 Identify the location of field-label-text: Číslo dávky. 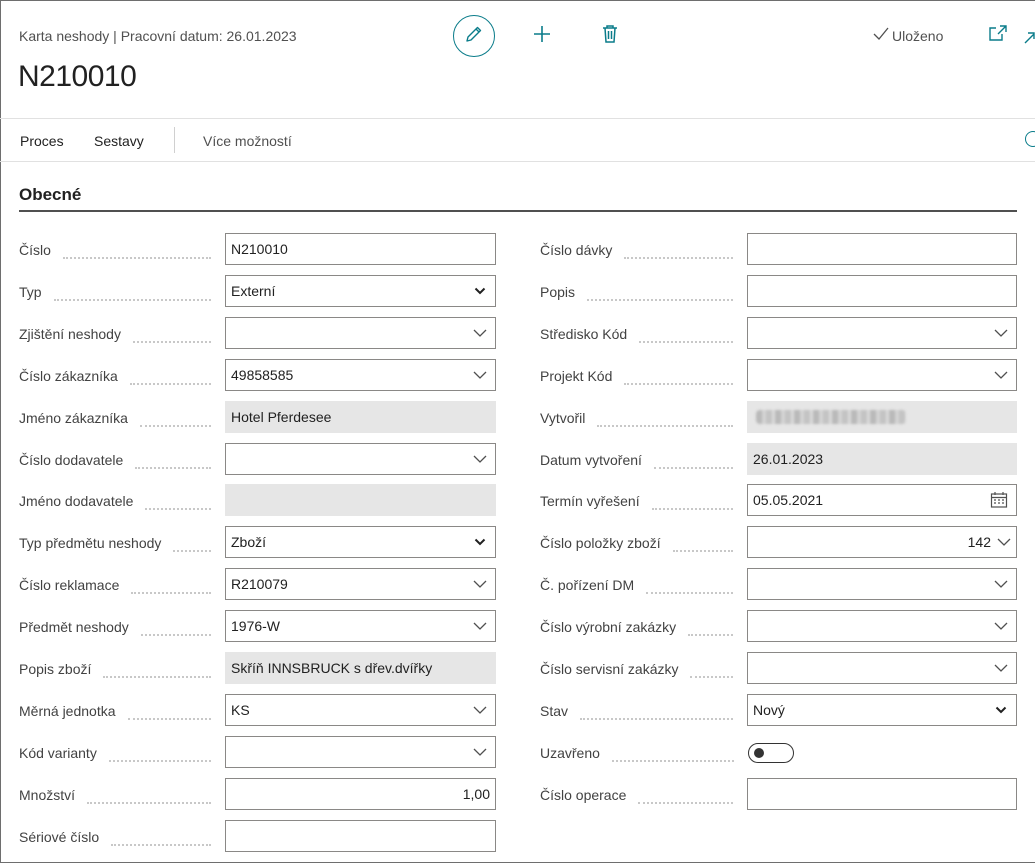
(580, 250).